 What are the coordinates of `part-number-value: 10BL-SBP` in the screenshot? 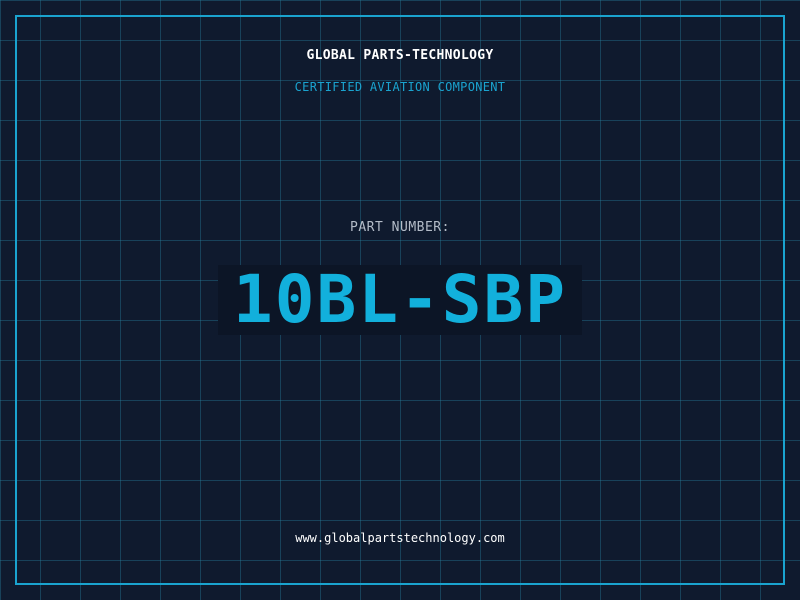 It's located at (400, 299).